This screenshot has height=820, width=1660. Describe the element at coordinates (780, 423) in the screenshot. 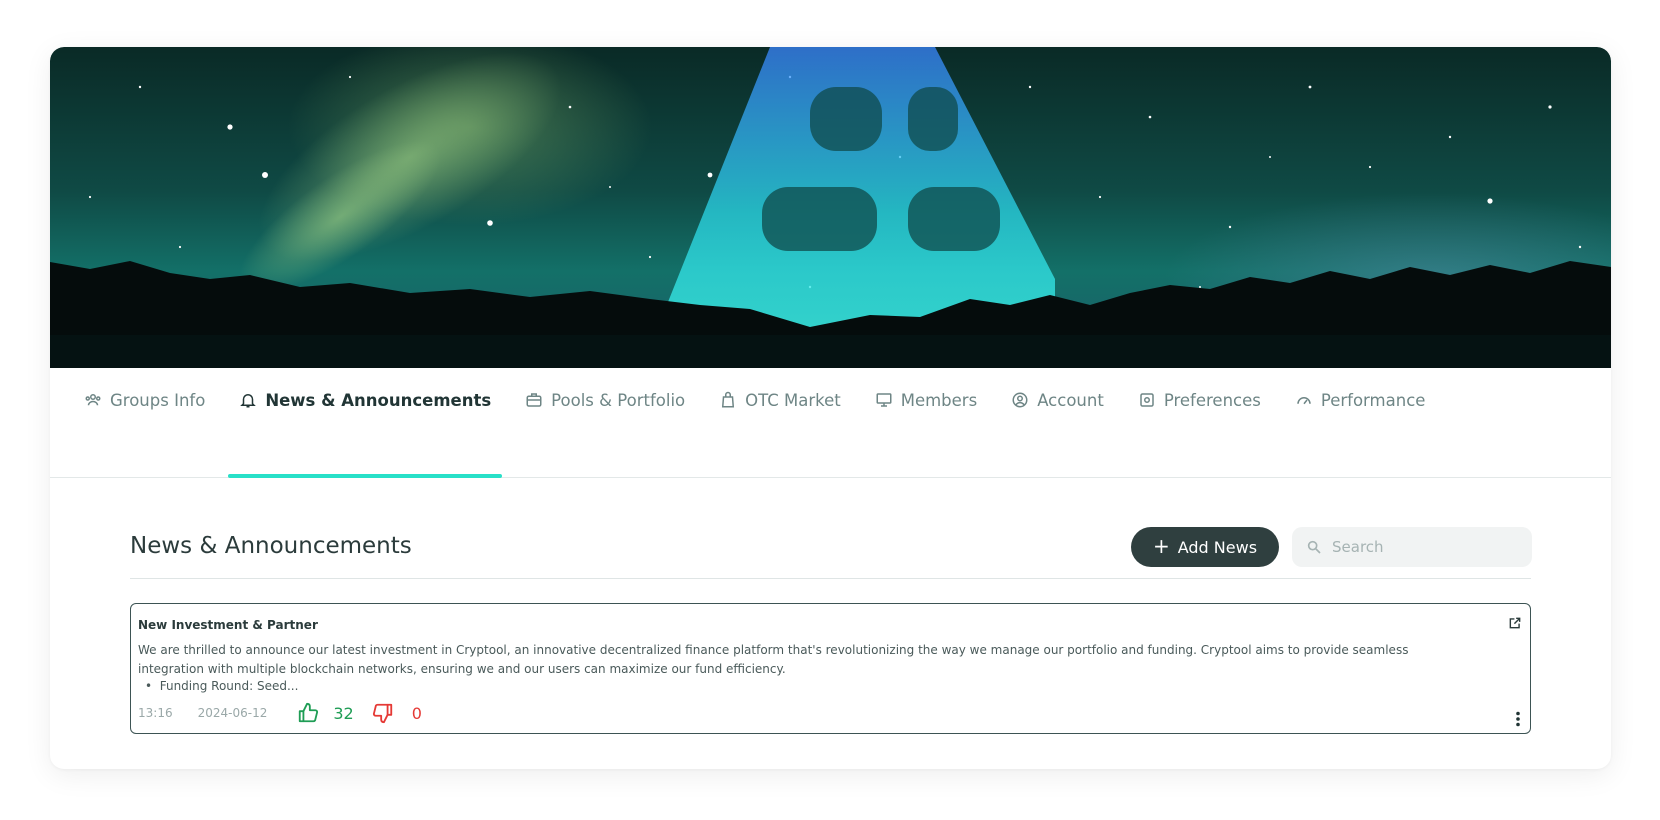

I see `tab-otc-market: OTC Market` at that location.